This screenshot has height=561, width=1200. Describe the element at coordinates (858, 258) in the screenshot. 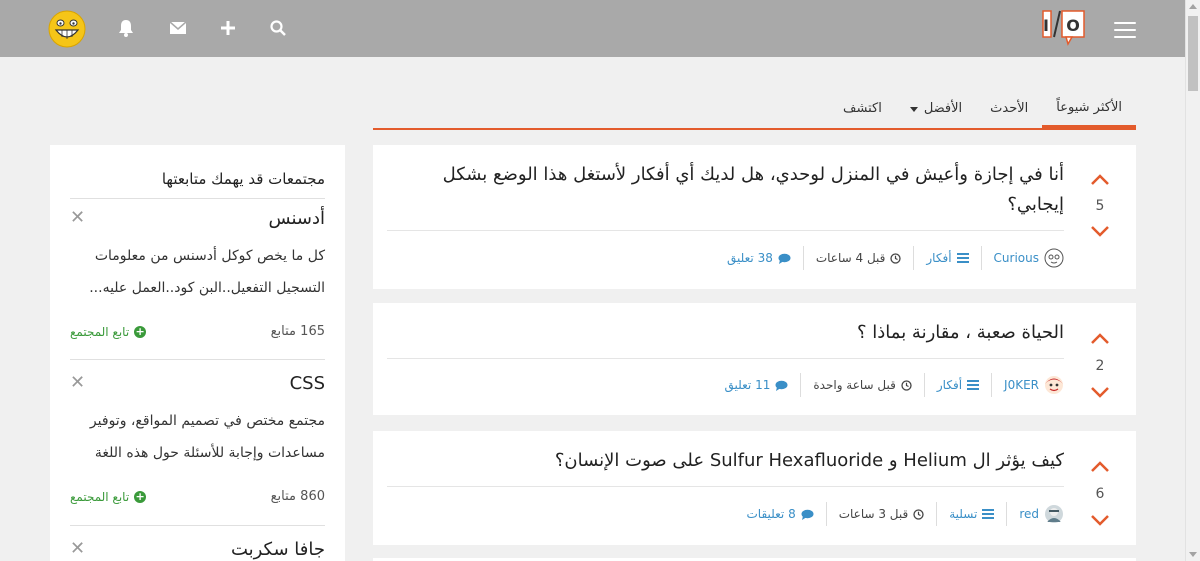

I see `post-time: قبل 4 ساعات` at that location.